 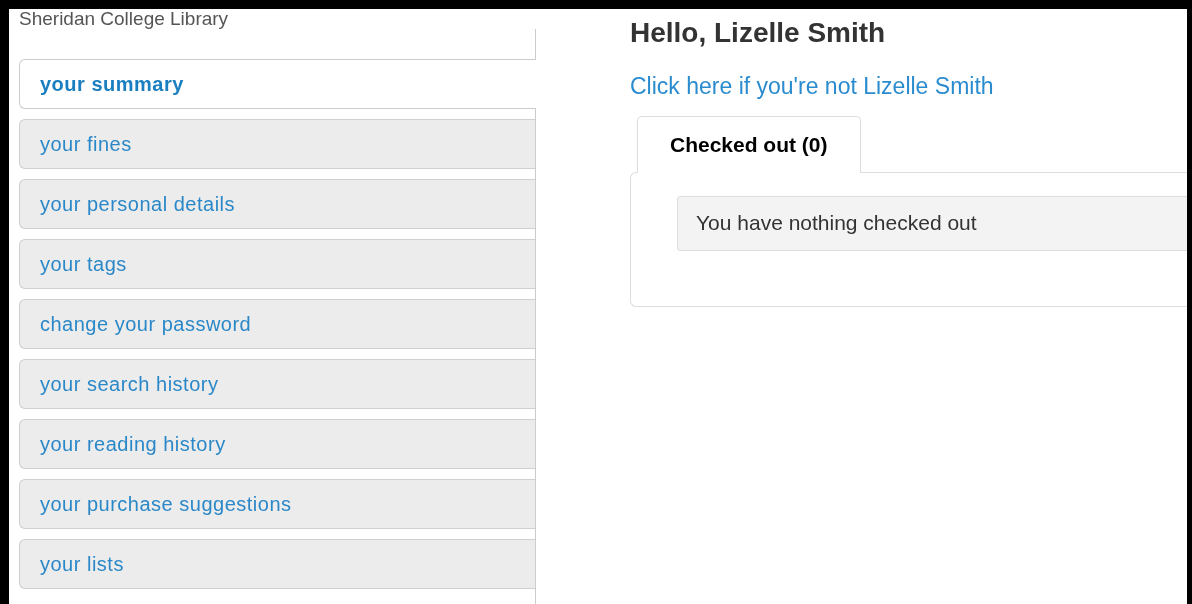 I want to click on tab: Checked out (0), so click(x=749, y=144).